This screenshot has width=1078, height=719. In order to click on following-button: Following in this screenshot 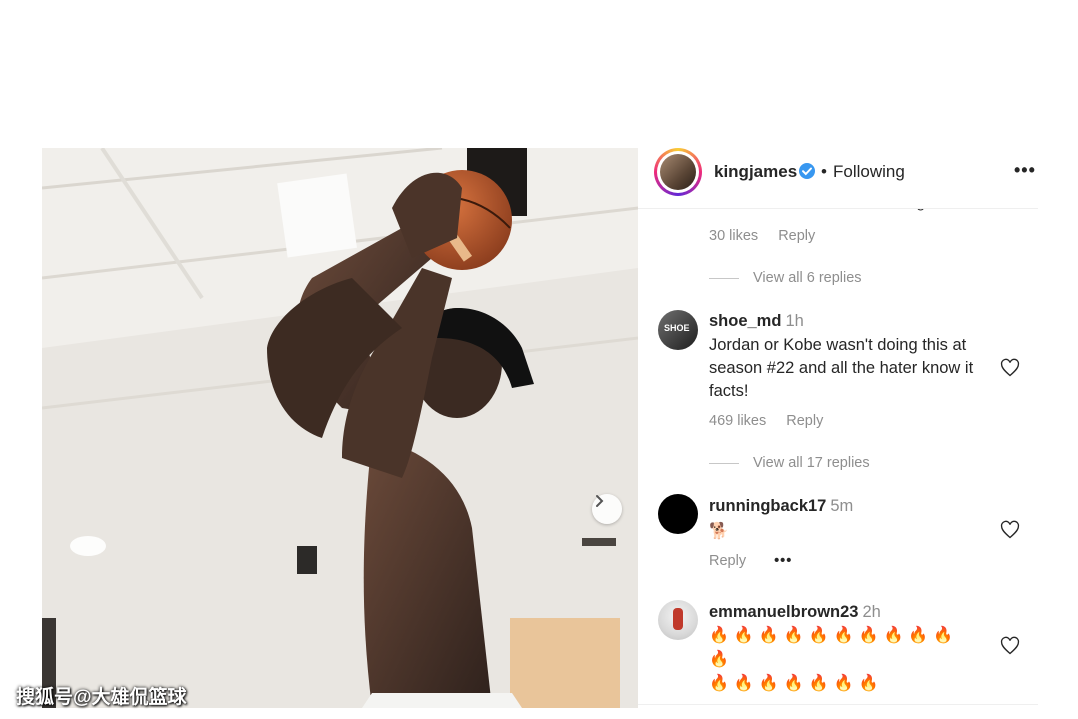, I will do `click(869, 172)`.